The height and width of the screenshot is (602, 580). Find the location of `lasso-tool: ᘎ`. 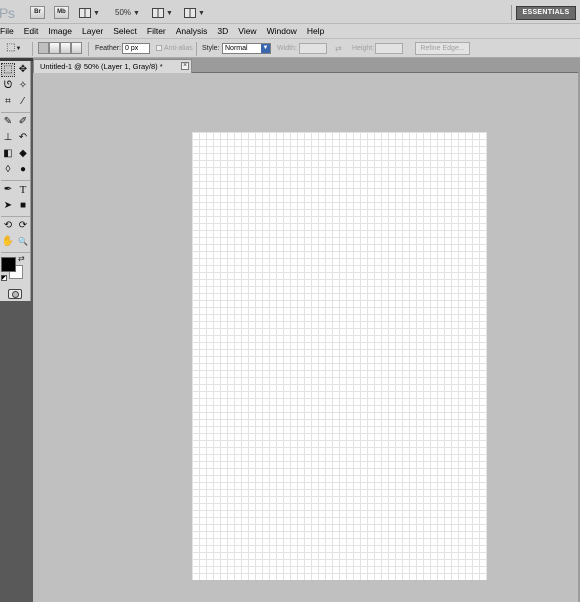

lasso-tool: ᘎ is located at coordinates (8, 86).